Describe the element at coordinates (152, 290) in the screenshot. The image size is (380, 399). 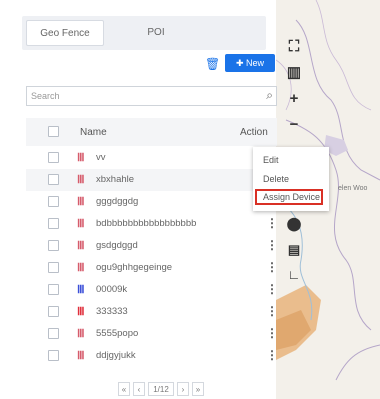
I see `table-row: Ⅲ 00009k ⋮` at that location.